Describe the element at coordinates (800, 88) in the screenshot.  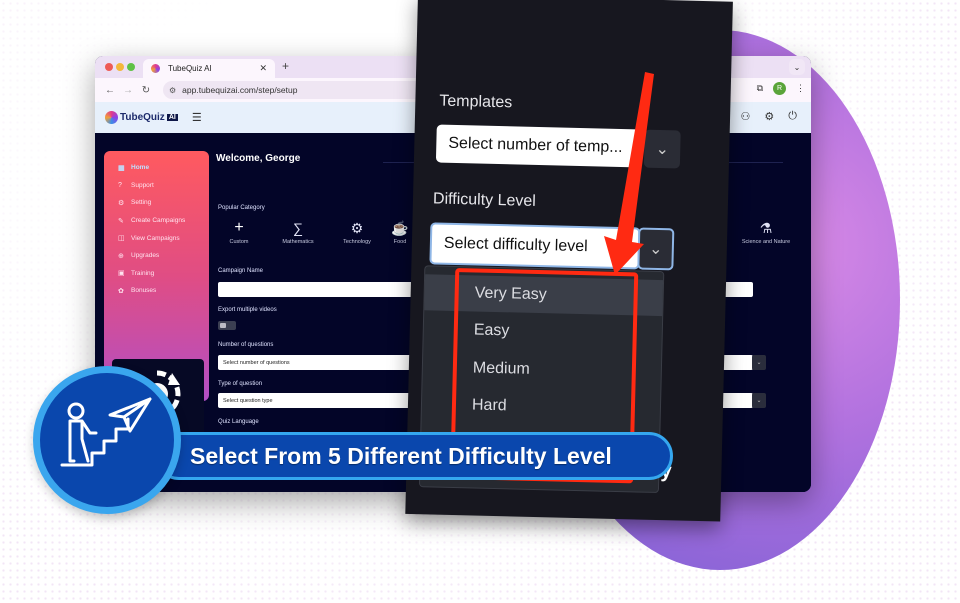
I see `browser-menu-icon: ⋮` at that location.